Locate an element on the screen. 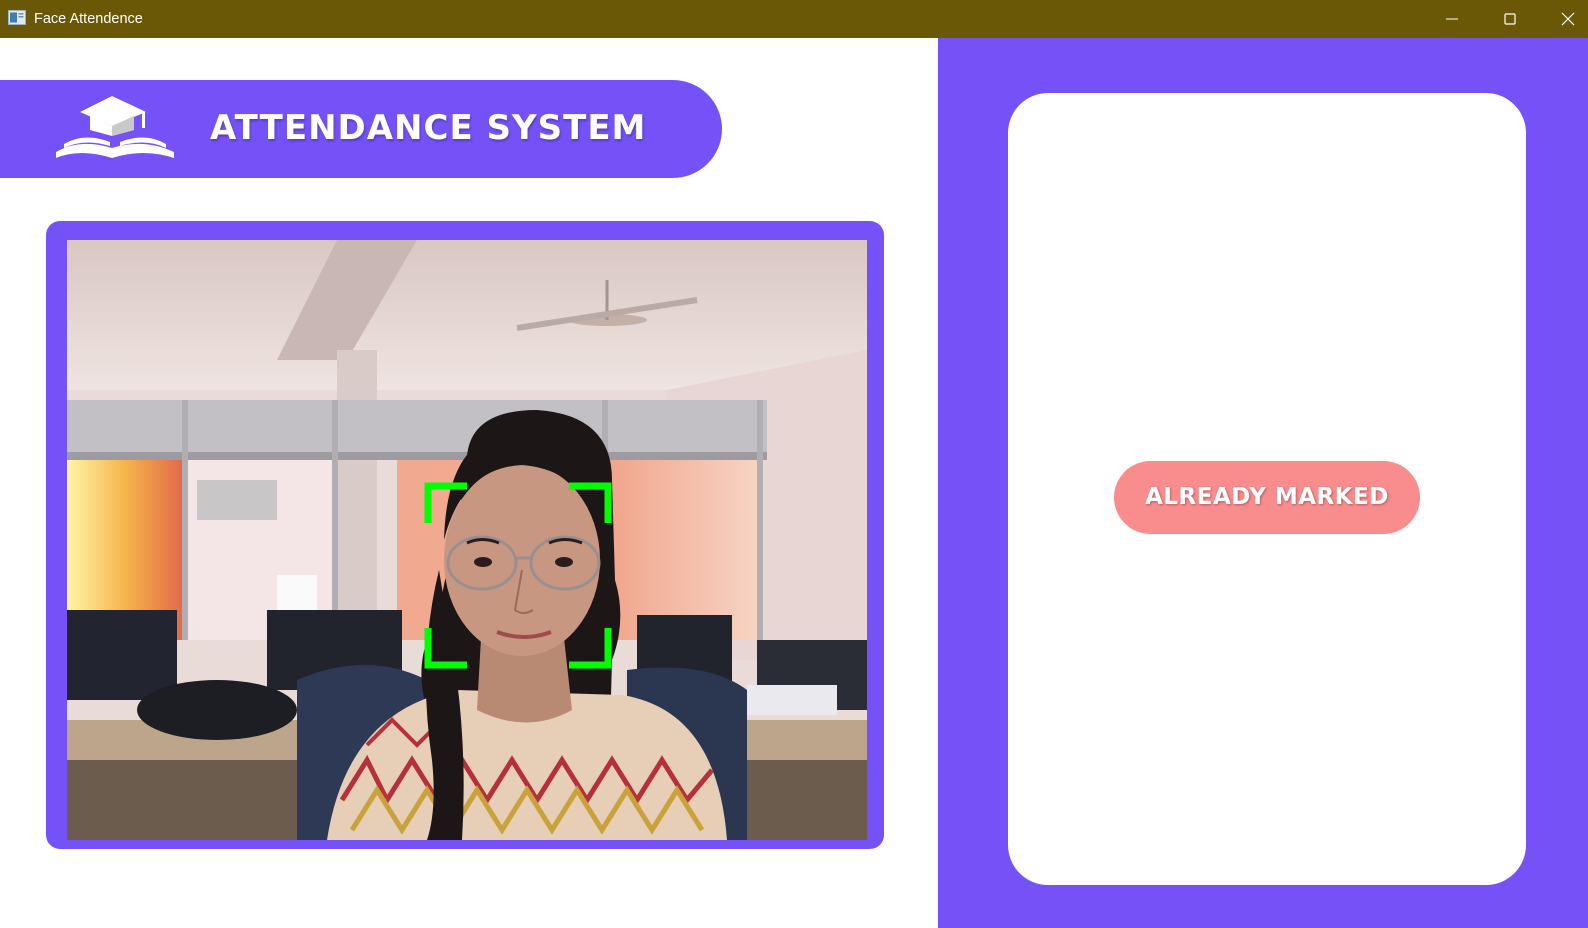  app-icon is located at coordinates (17, 17).